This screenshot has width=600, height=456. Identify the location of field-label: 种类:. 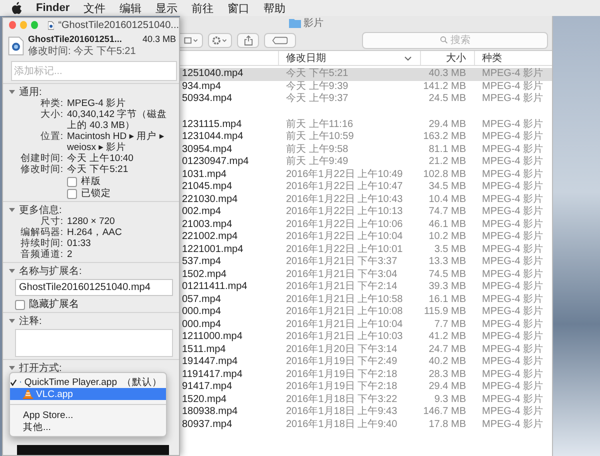
(51, 103).